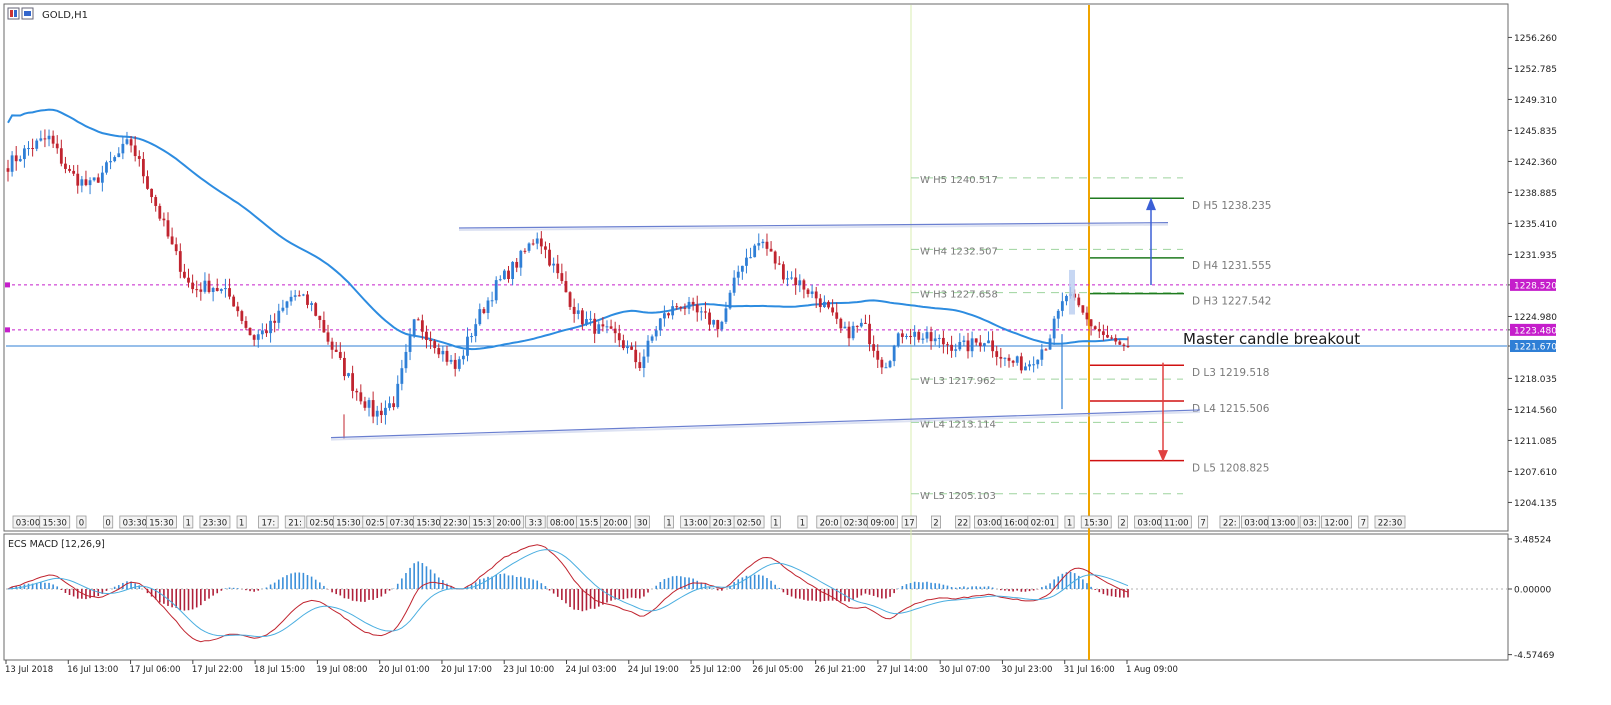 The height and width of the screenshot is (705, 1611). What do you see at coordinates (1026, 670) in the screenshot?
I see `time-tick-label: 30 Jul 23:00` at bounding box center [1026, 670].